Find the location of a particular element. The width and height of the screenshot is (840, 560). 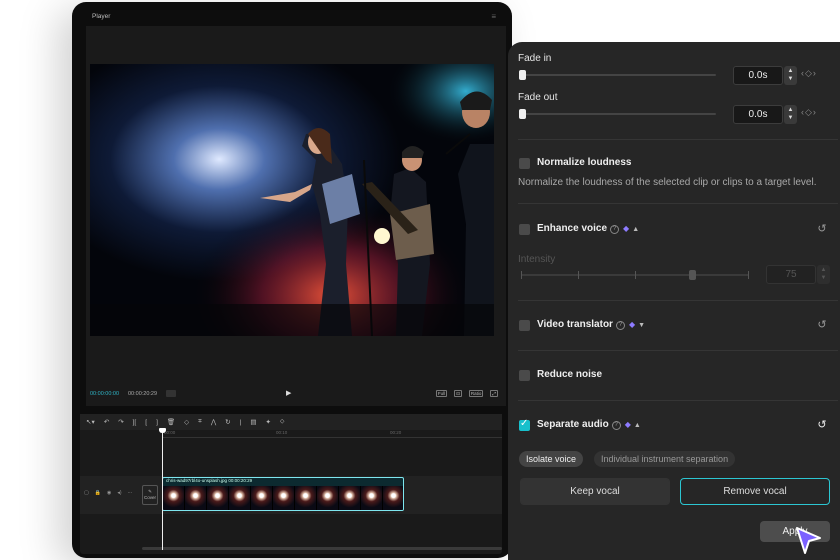

undo-icon: ↶ is located at coordinates (106, 422).